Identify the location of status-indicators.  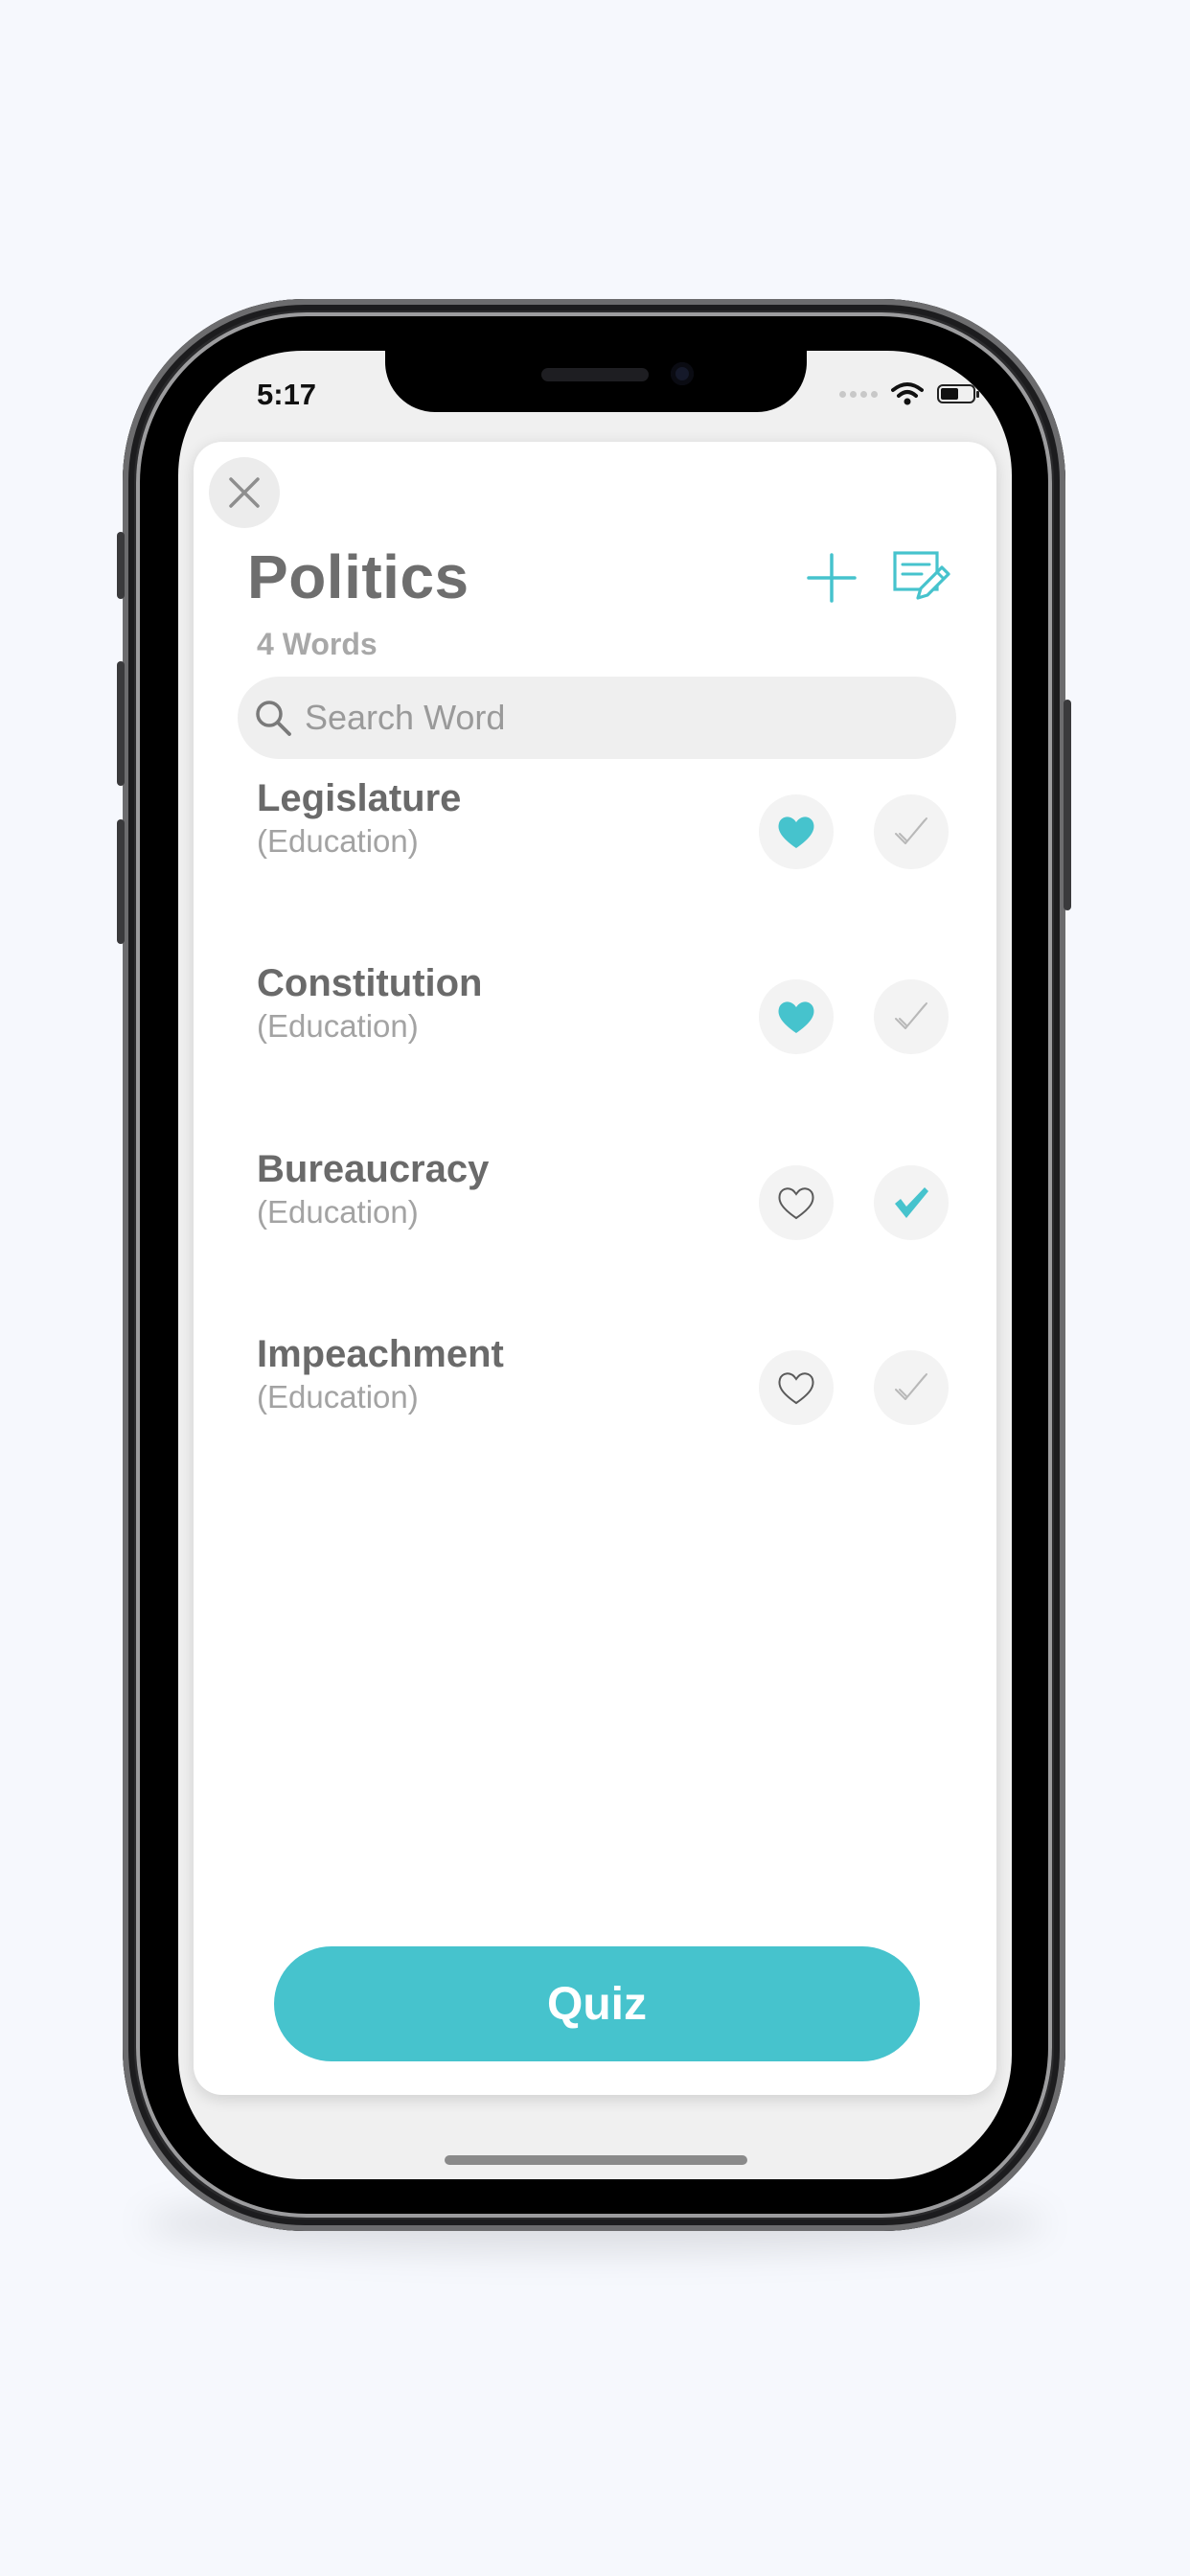
(909, 393).